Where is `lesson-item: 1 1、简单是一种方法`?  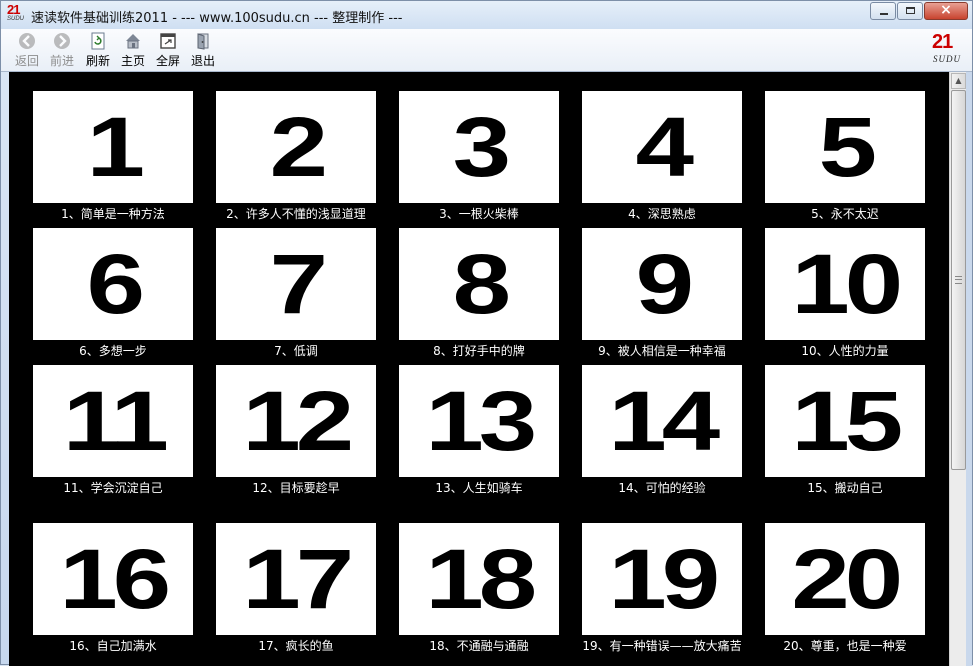 lesson-item: 1 1、简单是一种方法 is located at coordinates (113, 156).